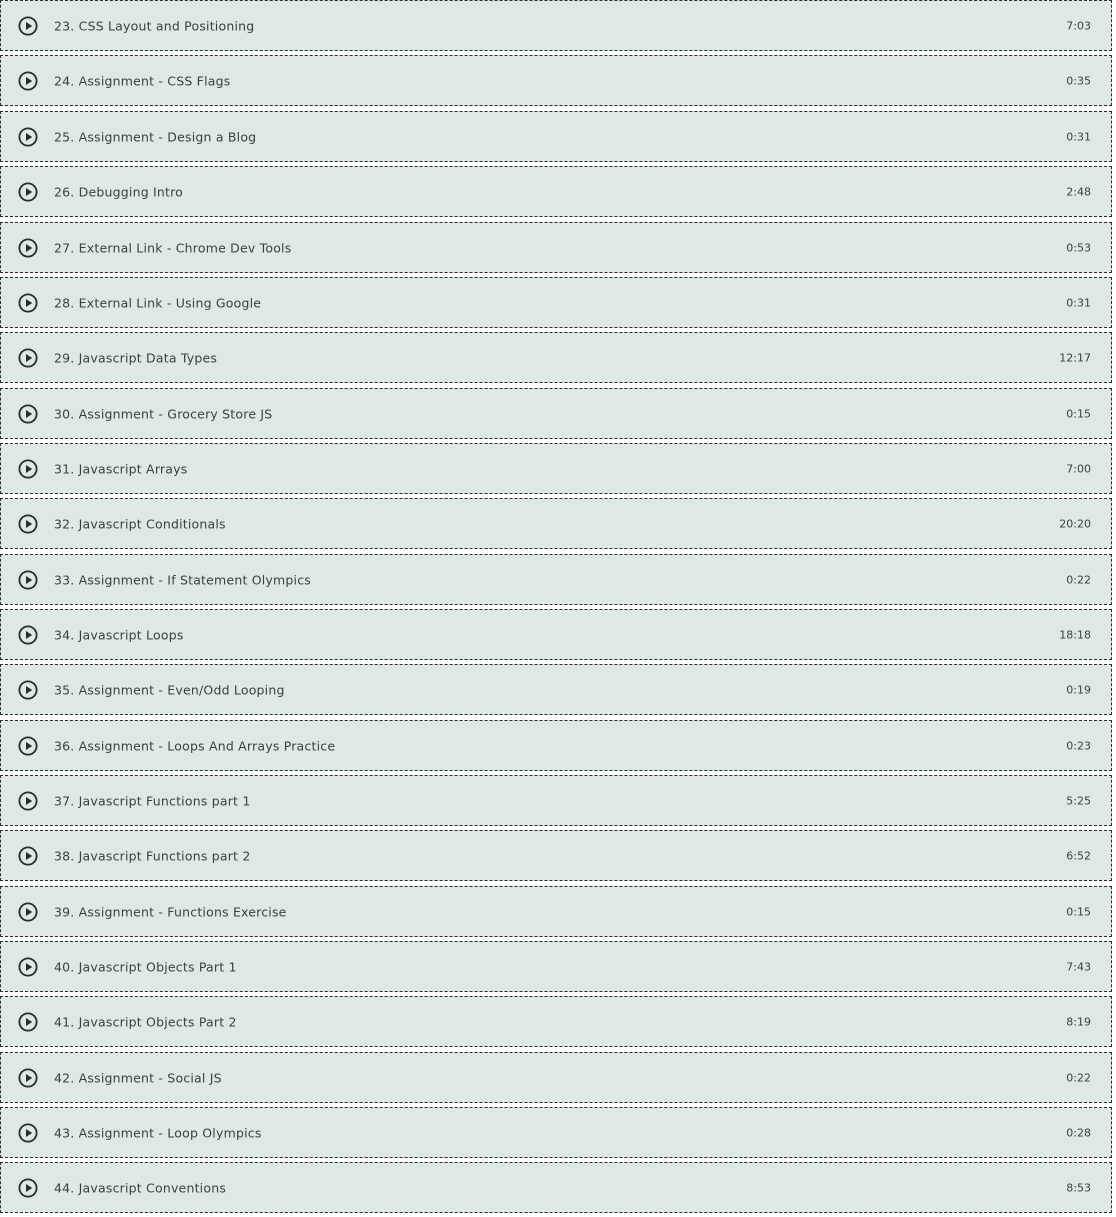  Describe the element at coordinates (169, 689) in the screenshot. I see `lecture-title: 35. Assignment - Even/Odd Looping` at that location.